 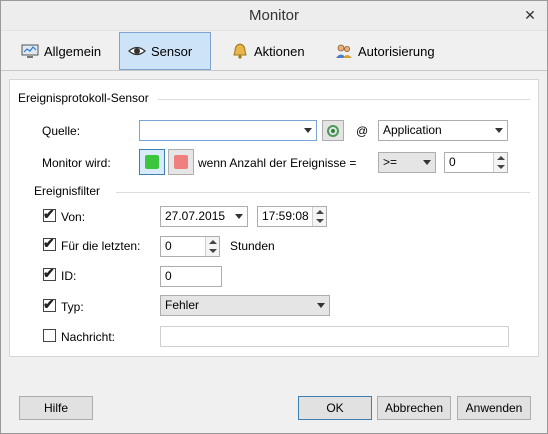 I want to click on cancel-button: Abbrechen, so click(x=414, y=408).